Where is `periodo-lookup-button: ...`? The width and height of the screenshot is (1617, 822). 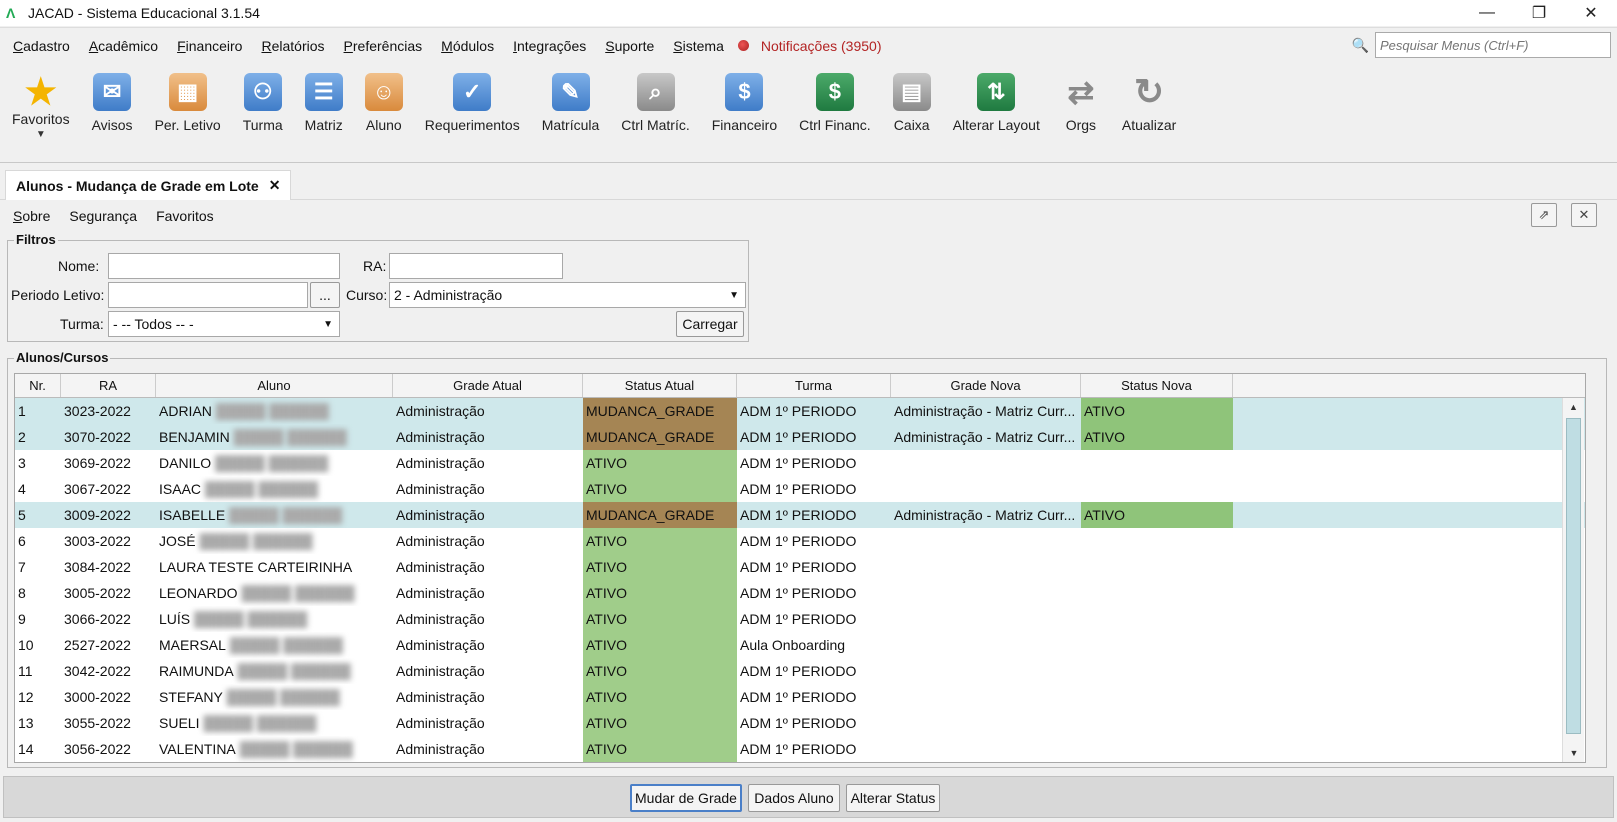 periodo-lookup-button: ... is located at coordinates (325, 295).